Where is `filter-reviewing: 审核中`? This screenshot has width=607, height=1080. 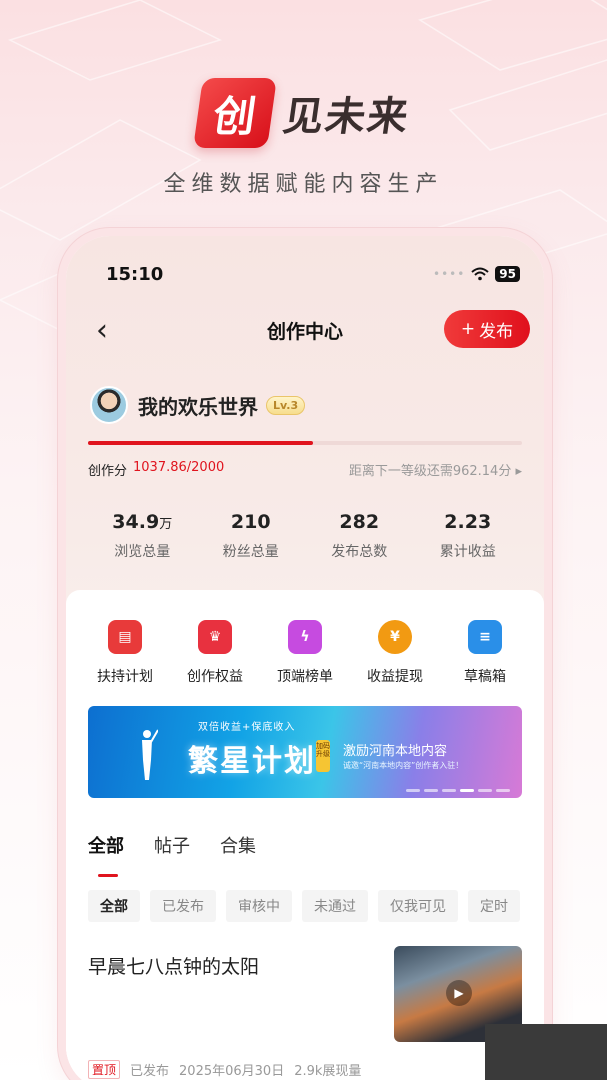 filter-reviewing: 审核中 is located at coordinates (259, 906).